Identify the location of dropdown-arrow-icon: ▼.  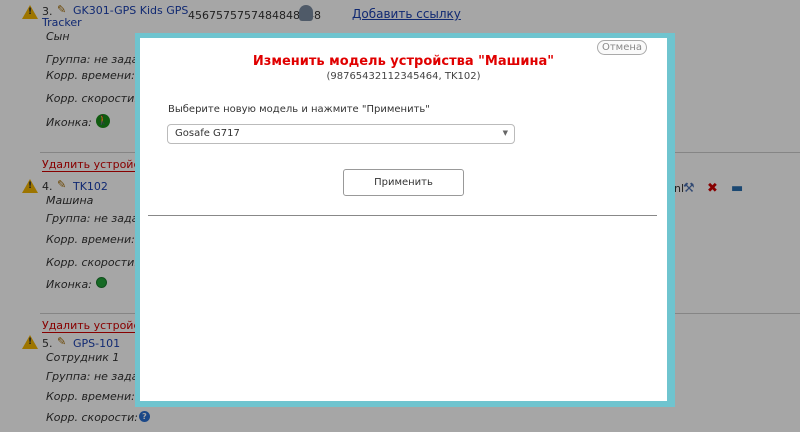
(505, 133).